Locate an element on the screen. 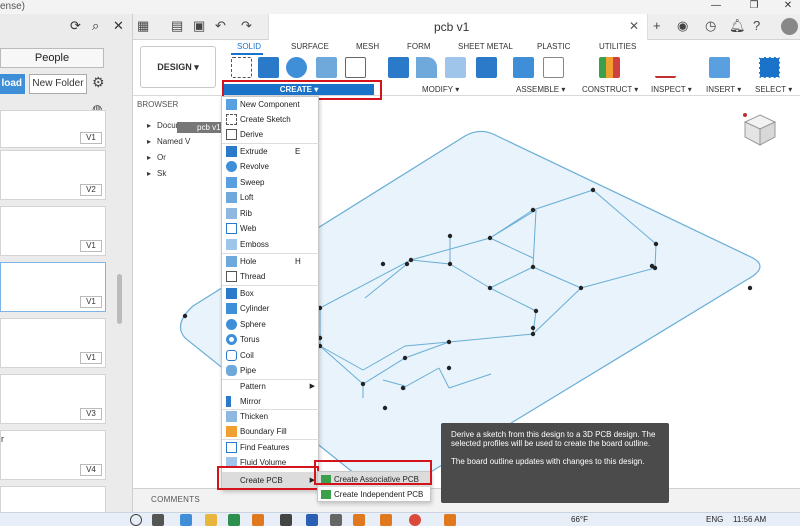  tab-mesh: MESH is located at coordinates (367, 46).